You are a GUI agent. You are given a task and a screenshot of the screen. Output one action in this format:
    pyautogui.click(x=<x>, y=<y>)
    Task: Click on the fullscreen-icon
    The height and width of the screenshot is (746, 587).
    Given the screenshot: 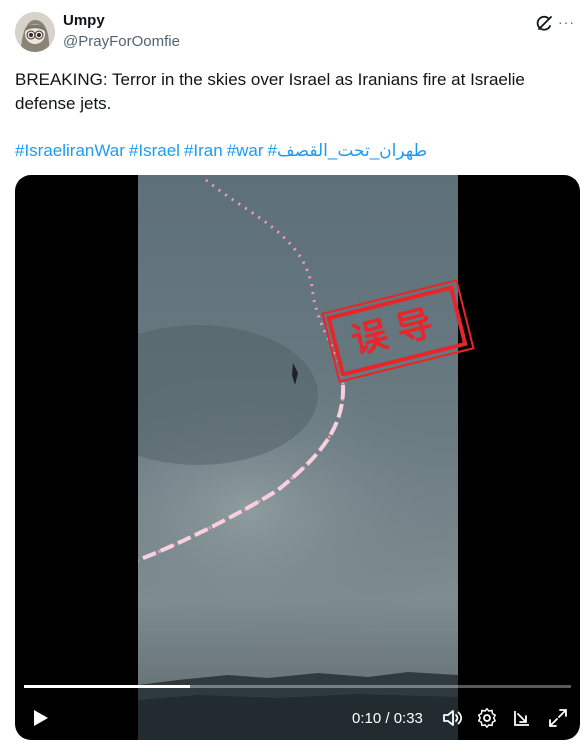 What is the action you would take?
    pyautogui.click(x=558, y=718)
    